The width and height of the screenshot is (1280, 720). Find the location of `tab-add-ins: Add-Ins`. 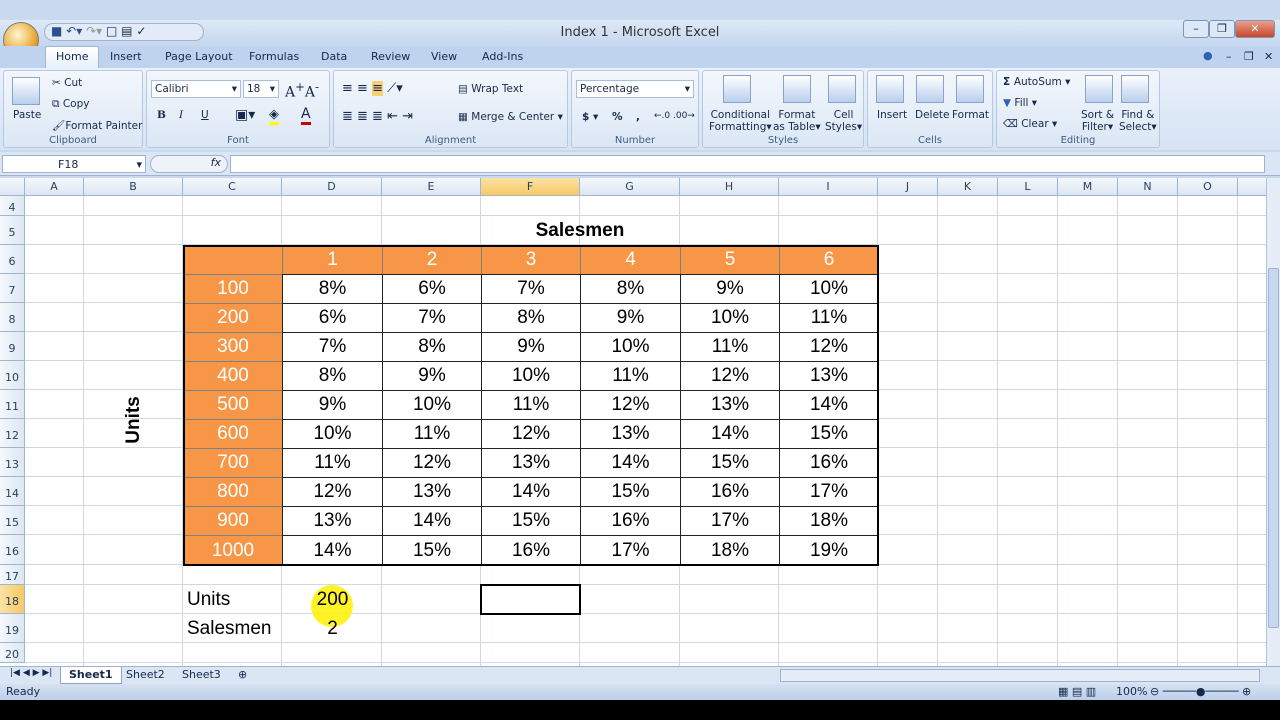

tab-add-ins: Add-Ins is located at coordinates (502, 56).